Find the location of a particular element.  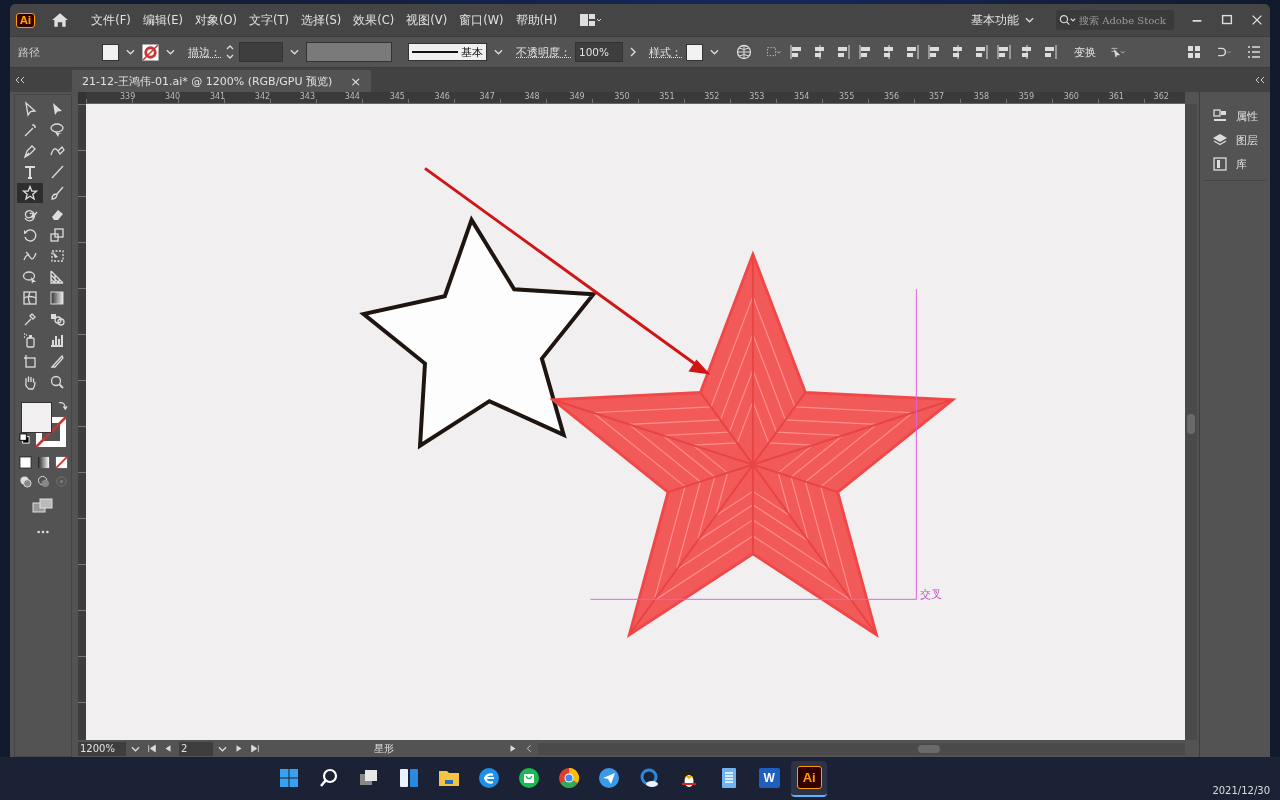

vertical-scrollbar is located at coordinates (1191, 422).